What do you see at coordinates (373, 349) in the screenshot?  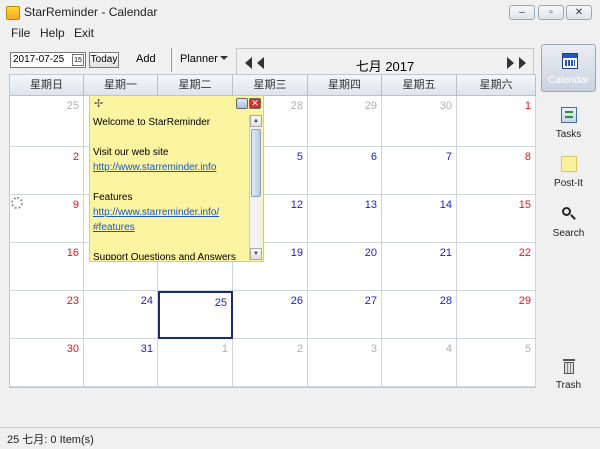 I see `day-number: 3` at bounding box center [373, 349].